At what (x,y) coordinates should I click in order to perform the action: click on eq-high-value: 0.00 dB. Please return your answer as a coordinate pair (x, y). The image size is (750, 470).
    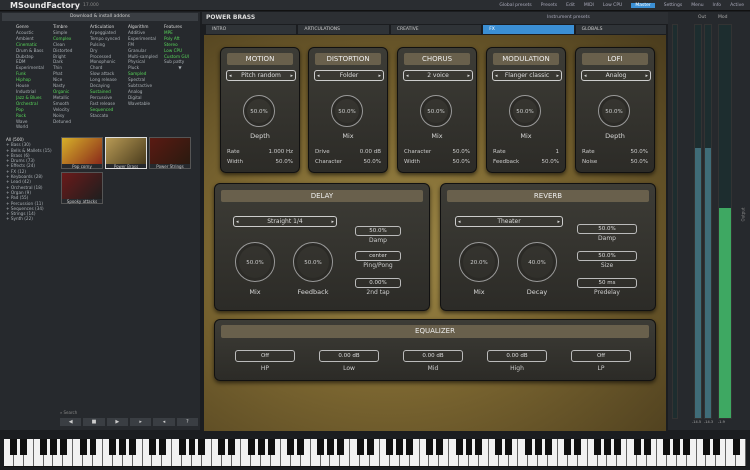
    Looking at the image, I should click on (517, 356).